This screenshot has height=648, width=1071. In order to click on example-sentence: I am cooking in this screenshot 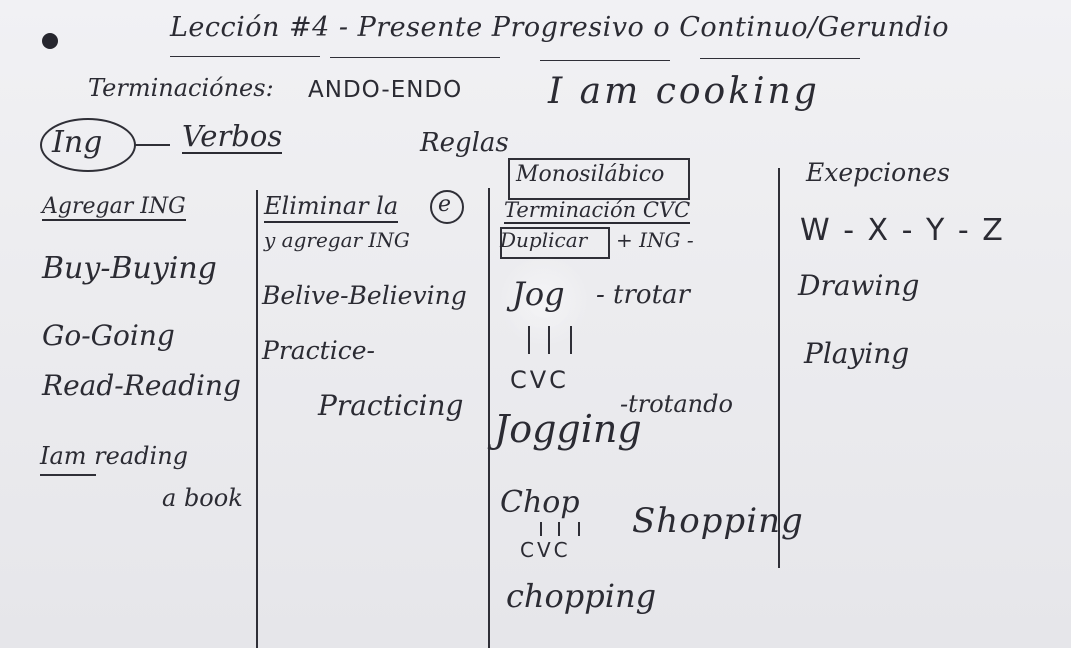, I will do `click(684, 91)`.